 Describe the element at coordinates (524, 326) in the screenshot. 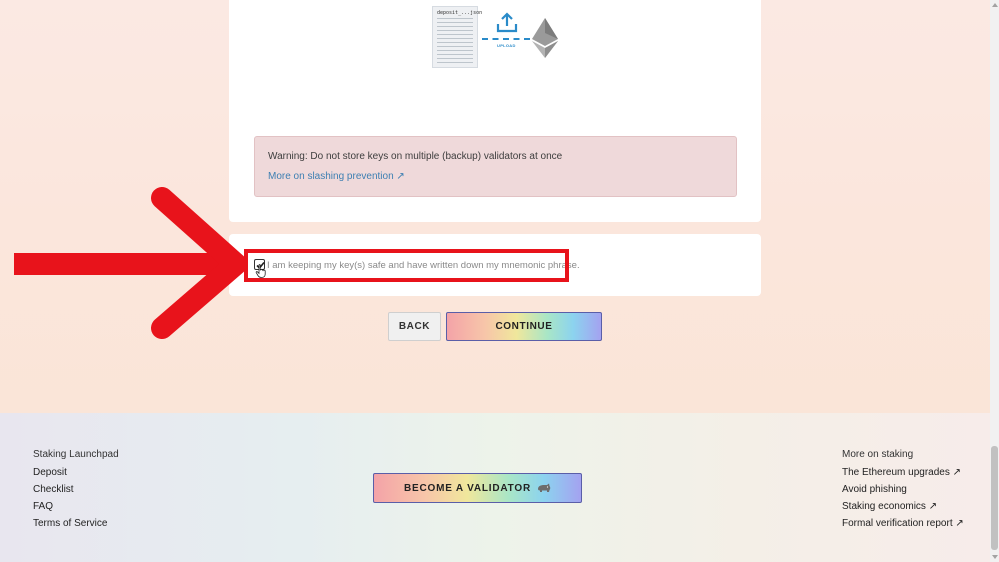

I see `continue-button: CONTINUE` at that location.